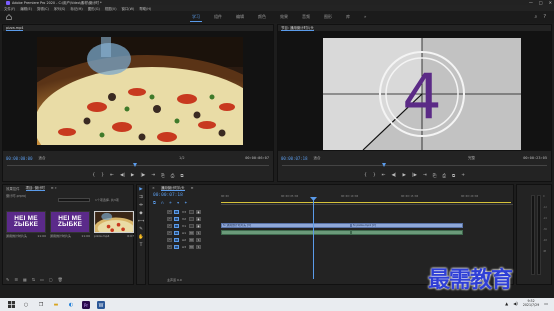 This screenshot has width=554, height=311. What do you see at coordinates (154, 202) in the screenshot?
I see `nest-icon: ⧉` at bounding box center [154, 202].